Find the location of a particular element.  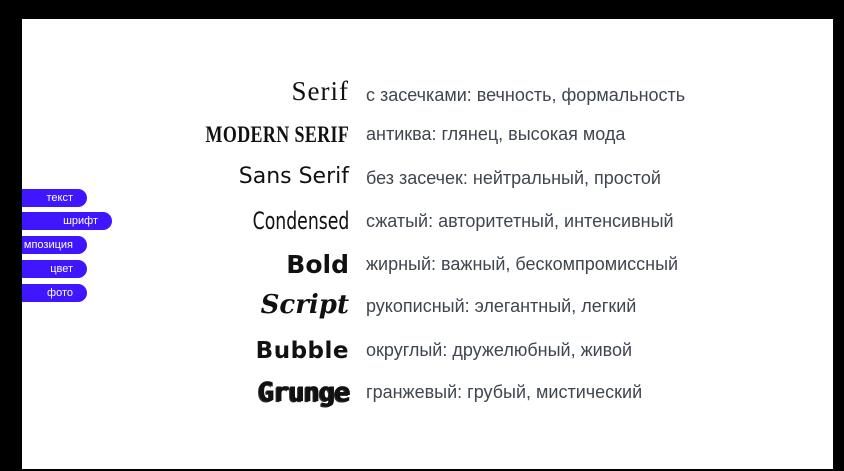

font-row-bold: Bold жирный: важный, бескомпромиссный is located at coordinates (427, 265).